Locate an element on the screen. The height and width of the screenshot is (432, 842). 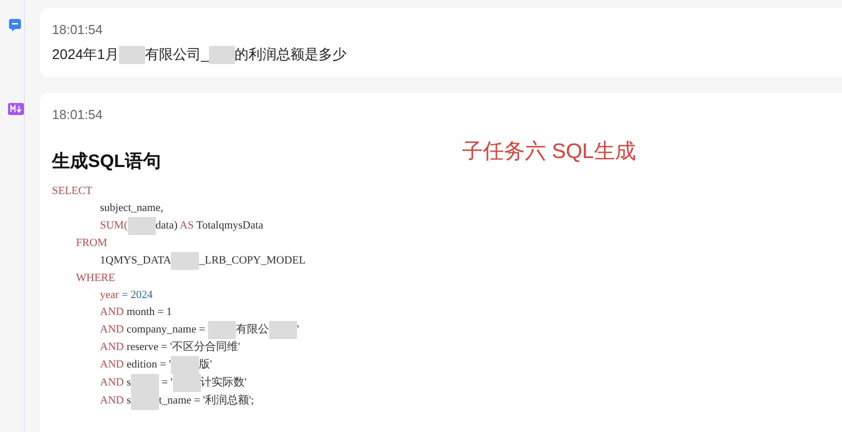
code-line: year = 2024 is located at coordinates (126, 295).